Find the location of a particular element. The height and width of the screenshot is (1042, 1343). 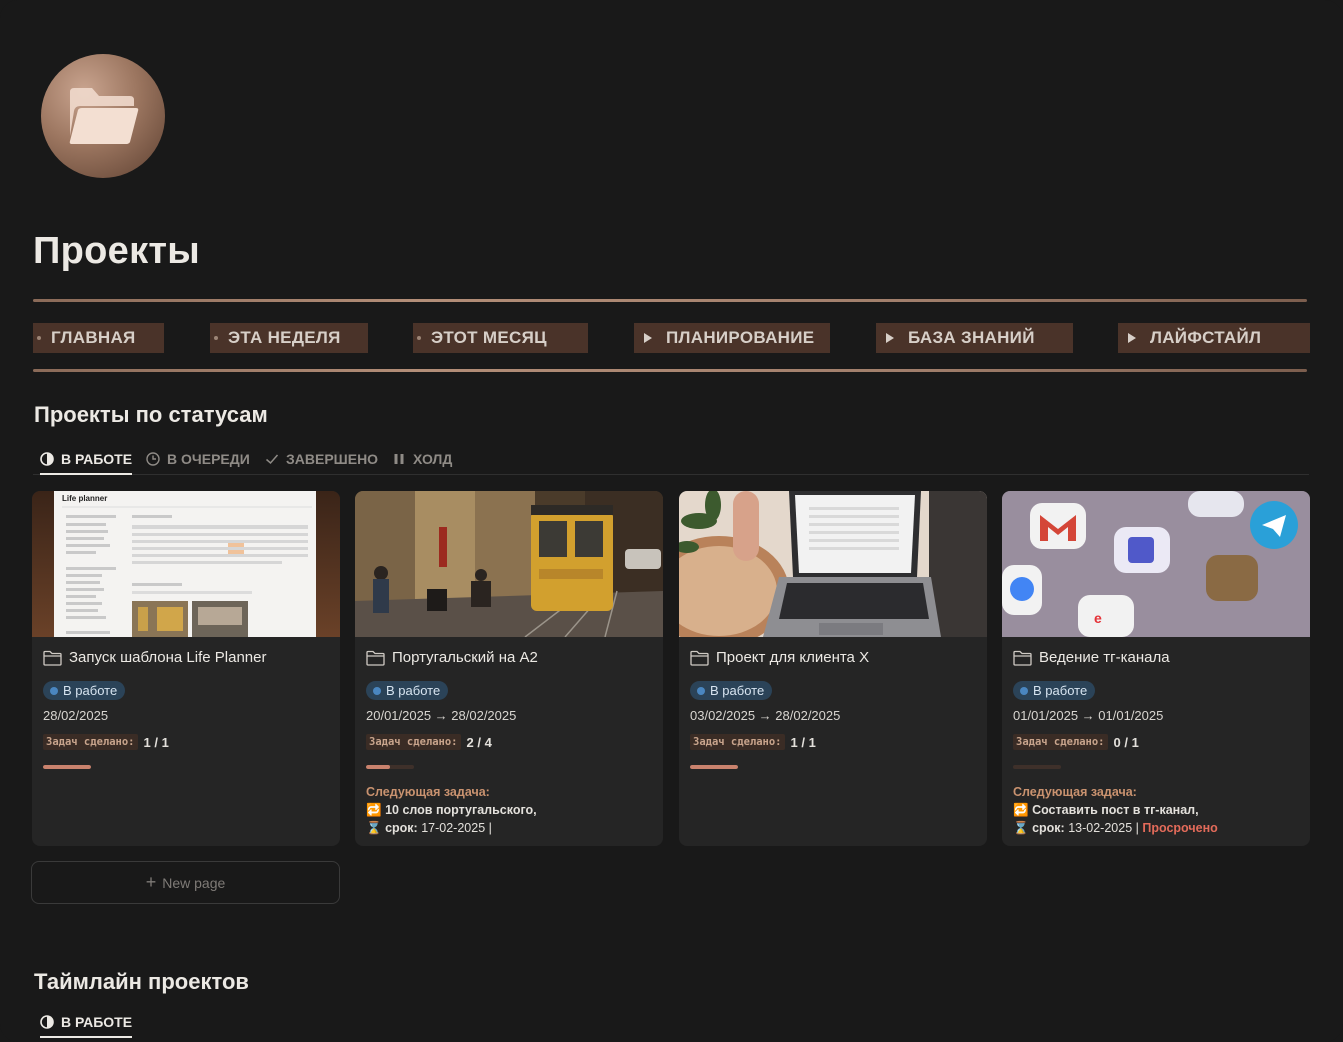

card-title: Португальский на А2 is located at coordinates (452, 657).